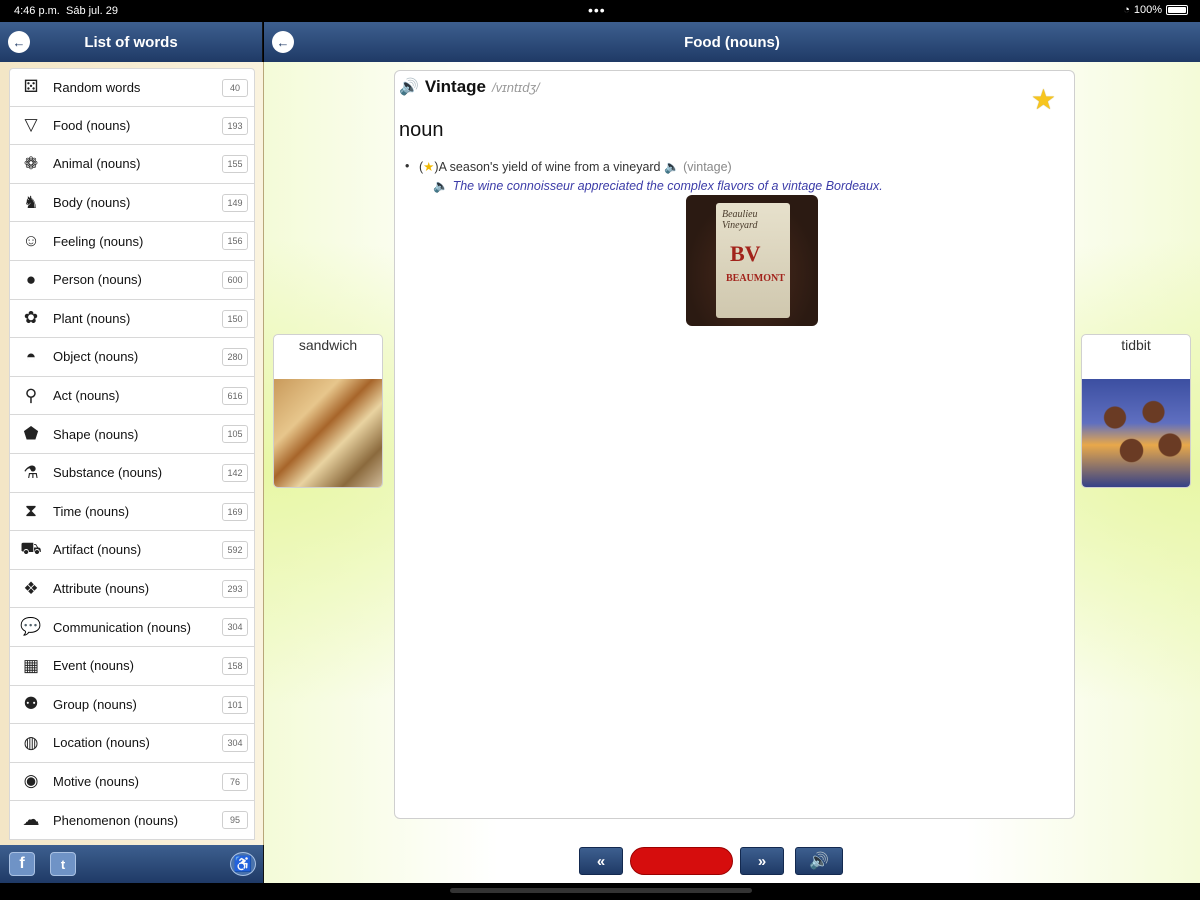 This screenshot has height=900, width=1200. What do you see at coordinates (66, 11) in the screenshot?
I see `status-time: 4:46 p.m. Sáb jul. 29` at bounding box center [66, 11].